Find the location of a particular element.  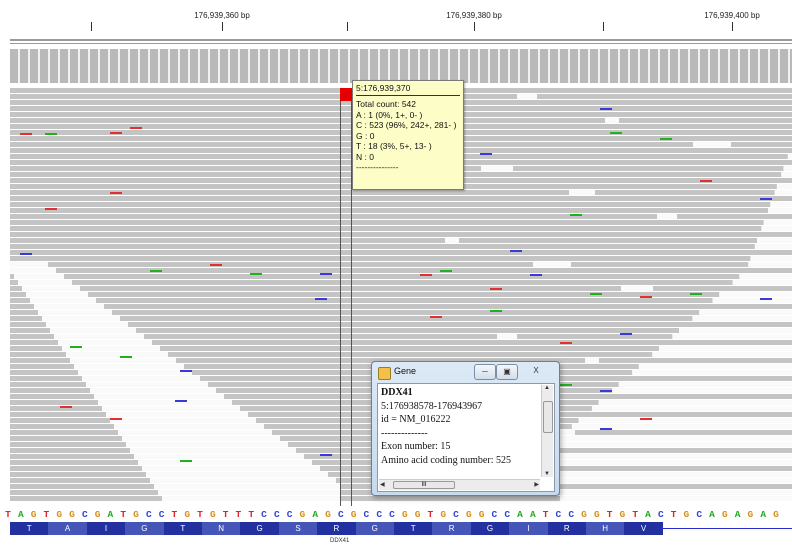

tooltip-divider is located at coordinates (408, 95).